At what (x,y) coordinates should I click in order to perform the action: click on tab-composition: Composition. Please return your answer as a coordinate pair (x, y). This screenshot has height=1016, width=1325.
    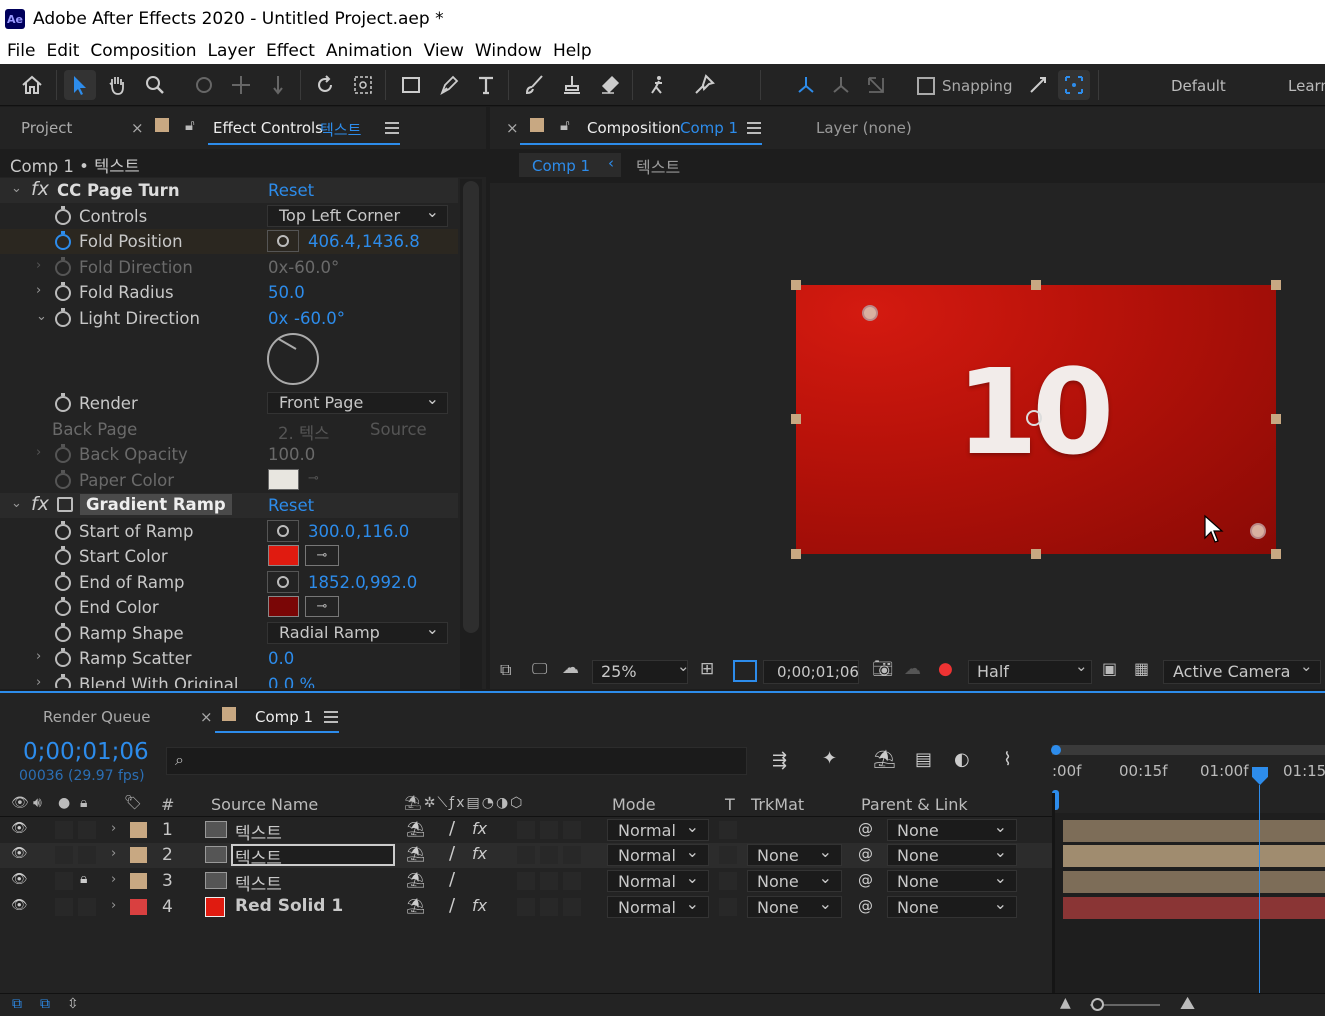
    Looking at the image, I should click on (634, 128).